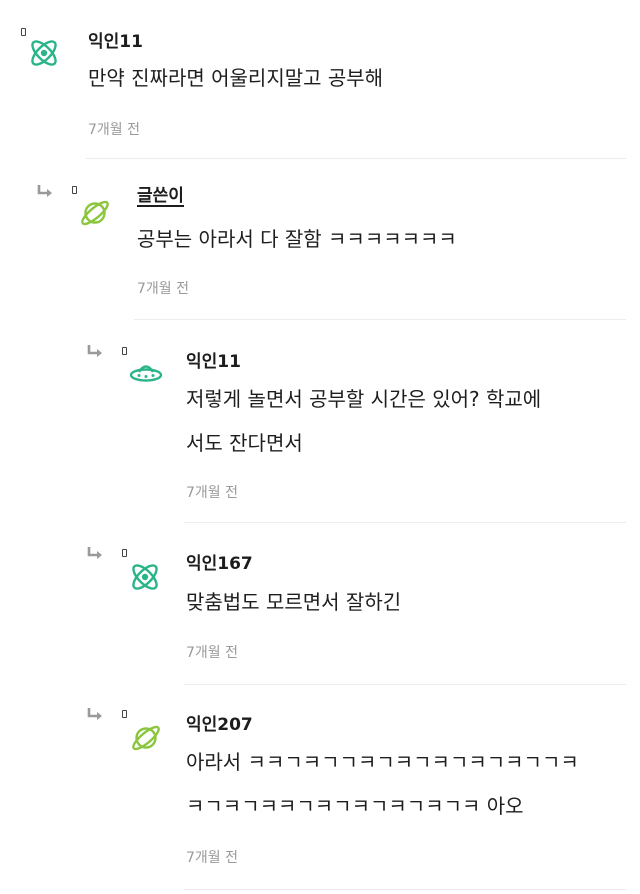  Describe the element at coordinates (219, 561) in the screenshot. I see `comment-author: 익인167` at that location.